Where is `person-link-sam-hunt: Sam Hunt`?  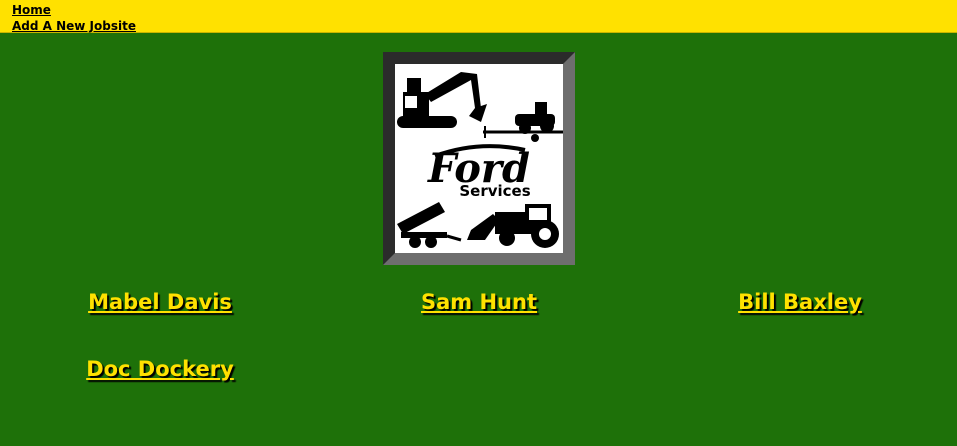
person-link-sam-hunt: Sam Hunt is located at coordinates (479, 302).